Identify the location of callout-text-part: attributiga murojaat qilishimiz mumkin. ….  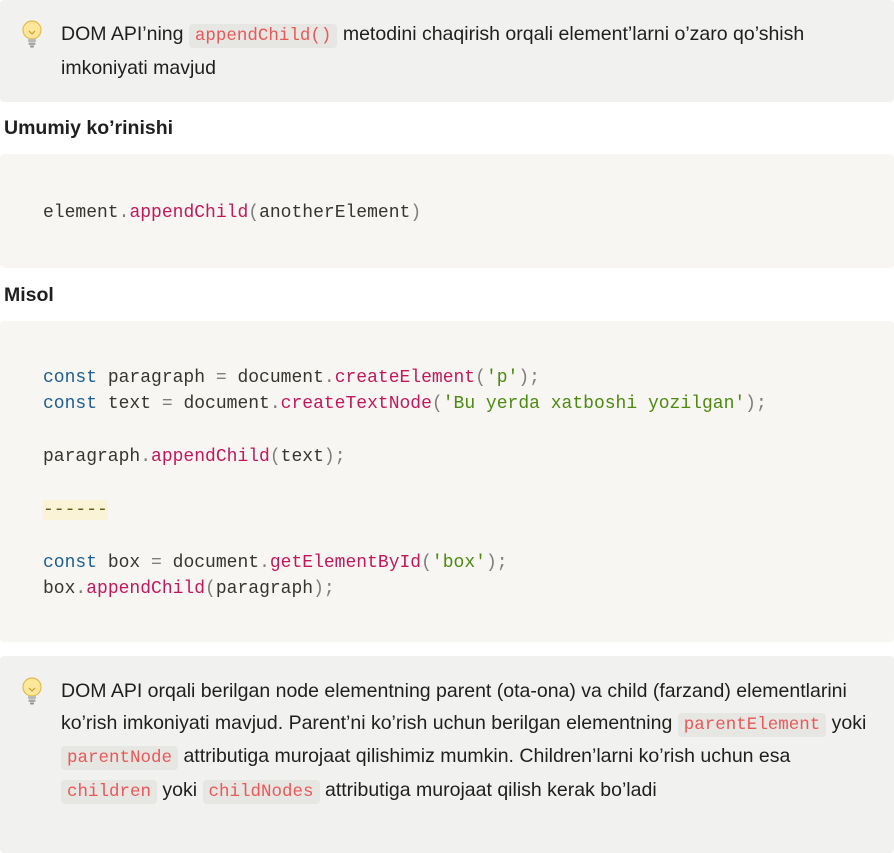
(484, 756).